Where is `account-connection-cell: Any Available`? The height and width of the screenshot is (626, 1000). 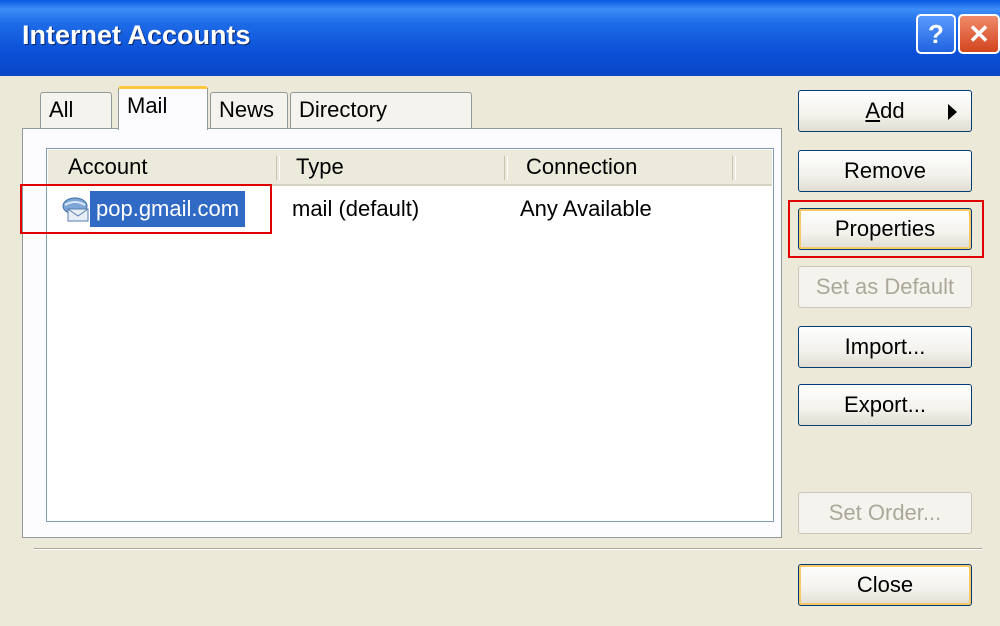 account-connection-cell: Any Available is located at coordinates (586, 208).